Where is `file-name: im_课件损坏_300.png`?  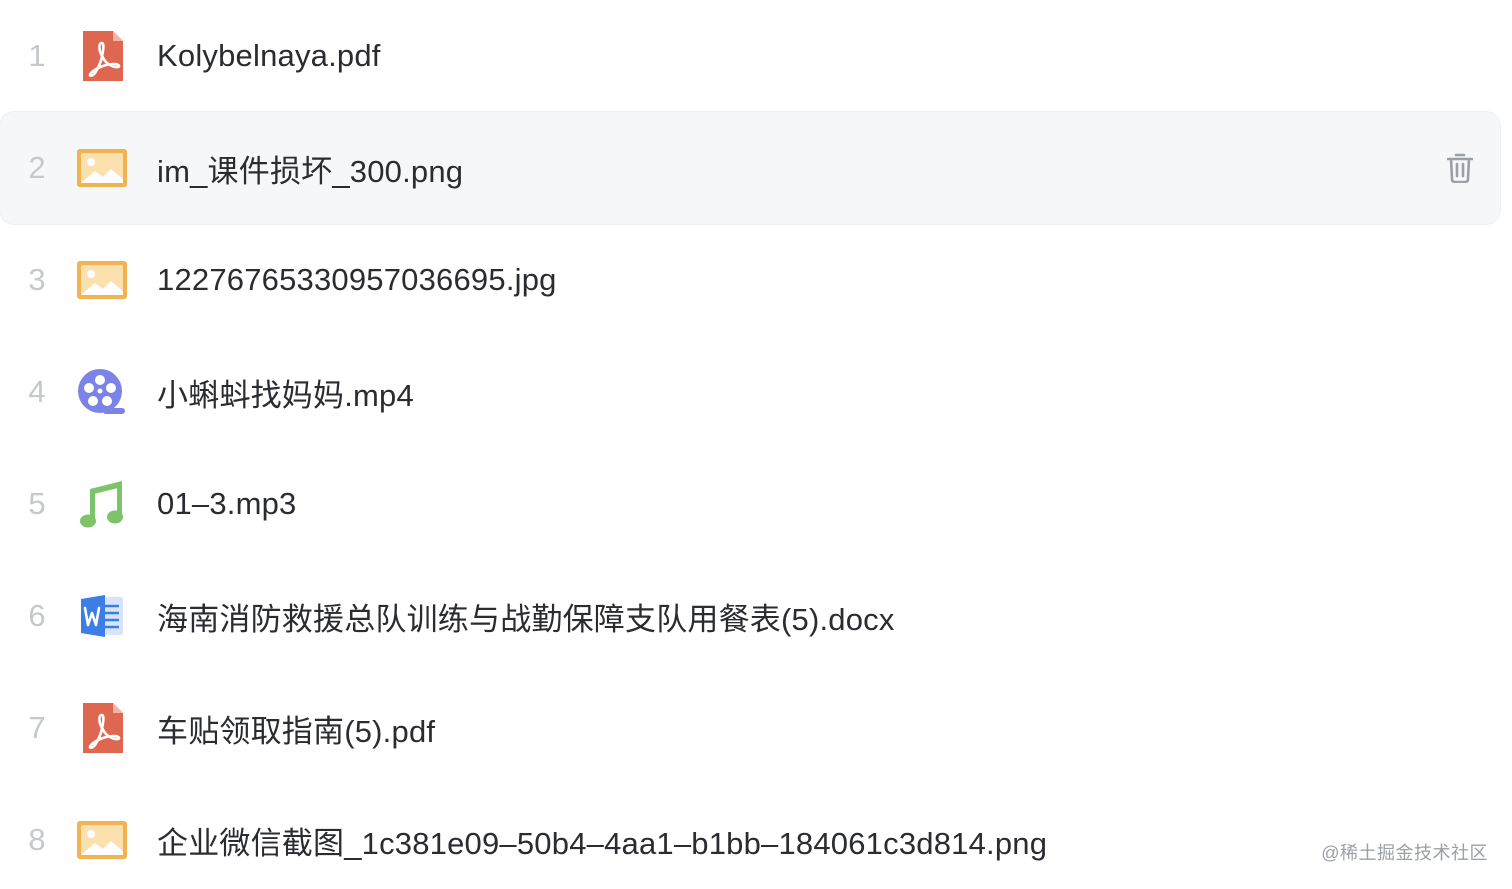
file-name: im_课件损坏_300.png is located at coordinates (310, 171).